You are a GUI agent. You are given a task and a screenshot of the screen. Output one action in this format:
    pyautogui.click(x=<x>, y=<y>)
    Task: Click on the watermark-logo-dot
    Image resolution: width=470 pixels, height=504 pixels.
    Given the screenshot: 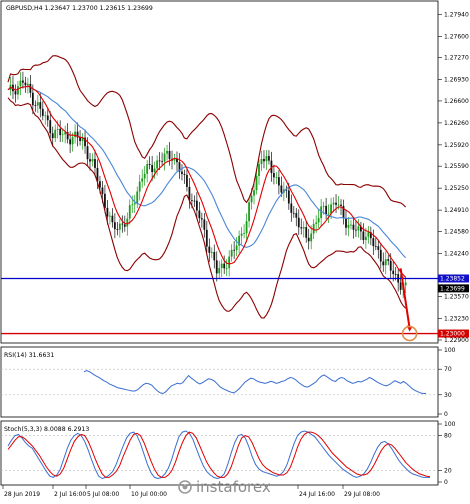 What is the action you would take?
    pyautogui.click(x=185, y=487)
    